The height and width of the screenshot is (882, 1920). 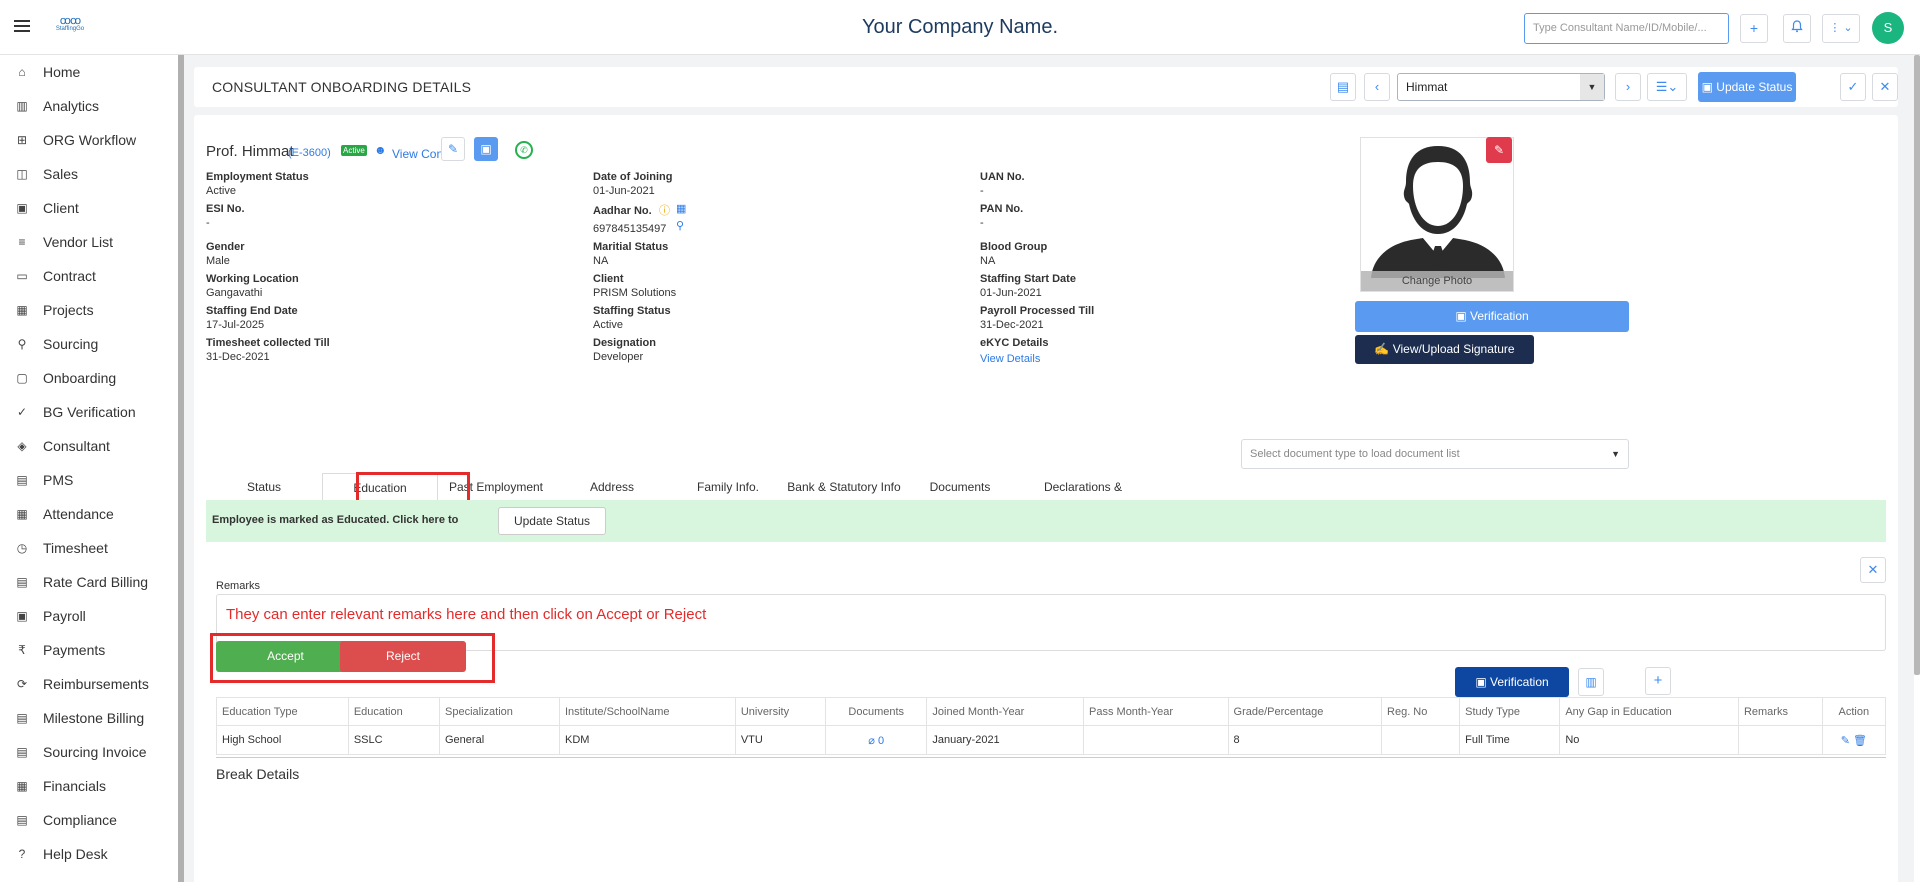 I want to click on menu-list-icon: ☰⌄, so click(x=1667, y=87).